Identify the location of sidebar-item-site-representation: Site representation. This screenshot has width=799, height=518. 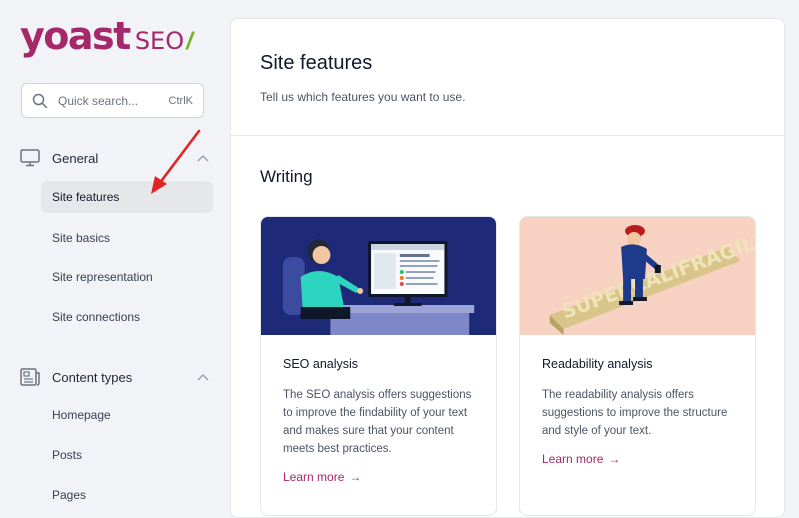
(127, 277).